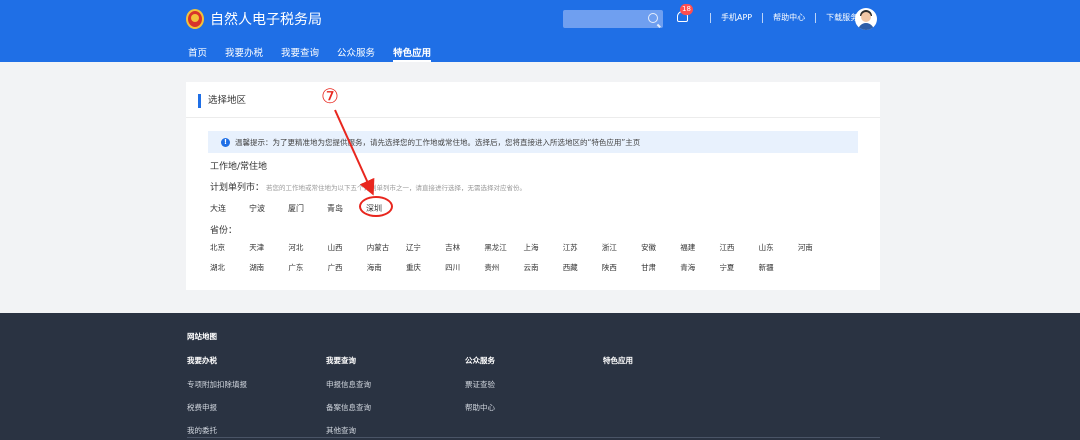  Describe the element at coordinates (621, 247) in the screenshot. I see `province-option: 浙江` at that location.